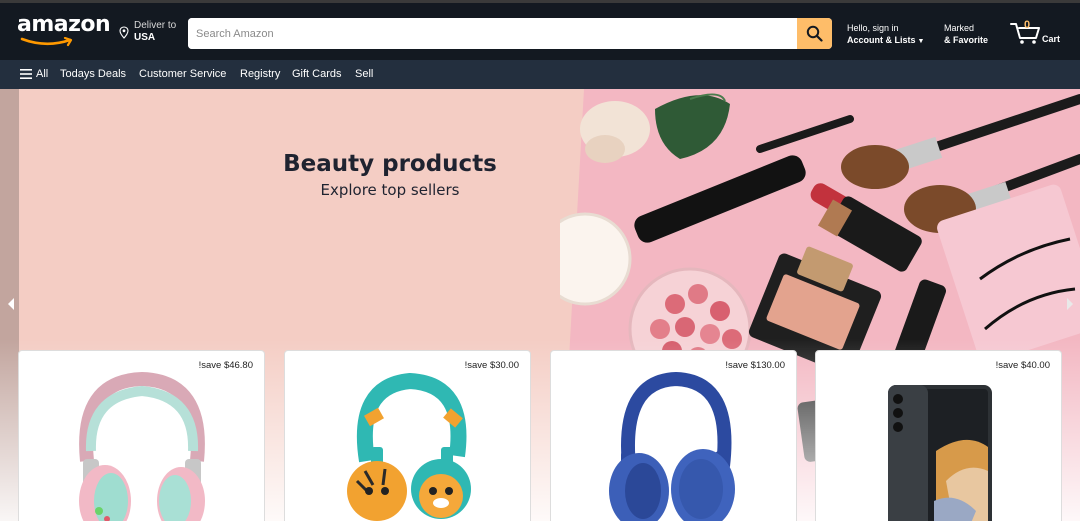 This screenshot has height=521, width=1080. I want to click on nav-item-customer-service: Customer Service, so click(182, 74).